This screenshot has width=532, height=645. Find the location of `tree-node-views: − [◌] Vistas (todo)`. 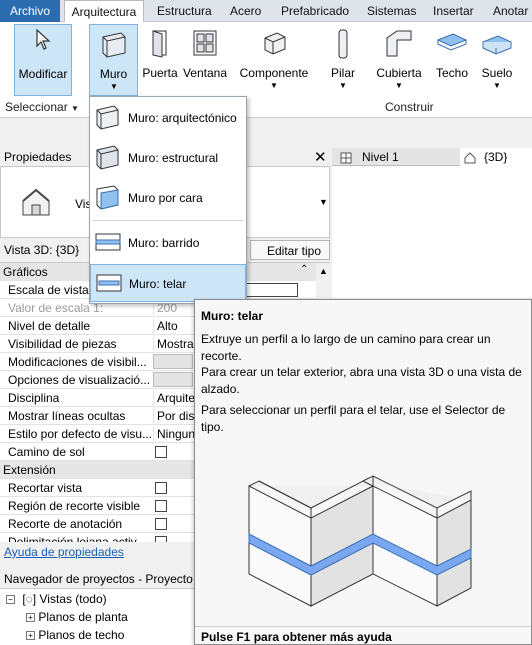

tree-node-views: − [◌] Vistas (todo) is located at coordinates (56, 599).